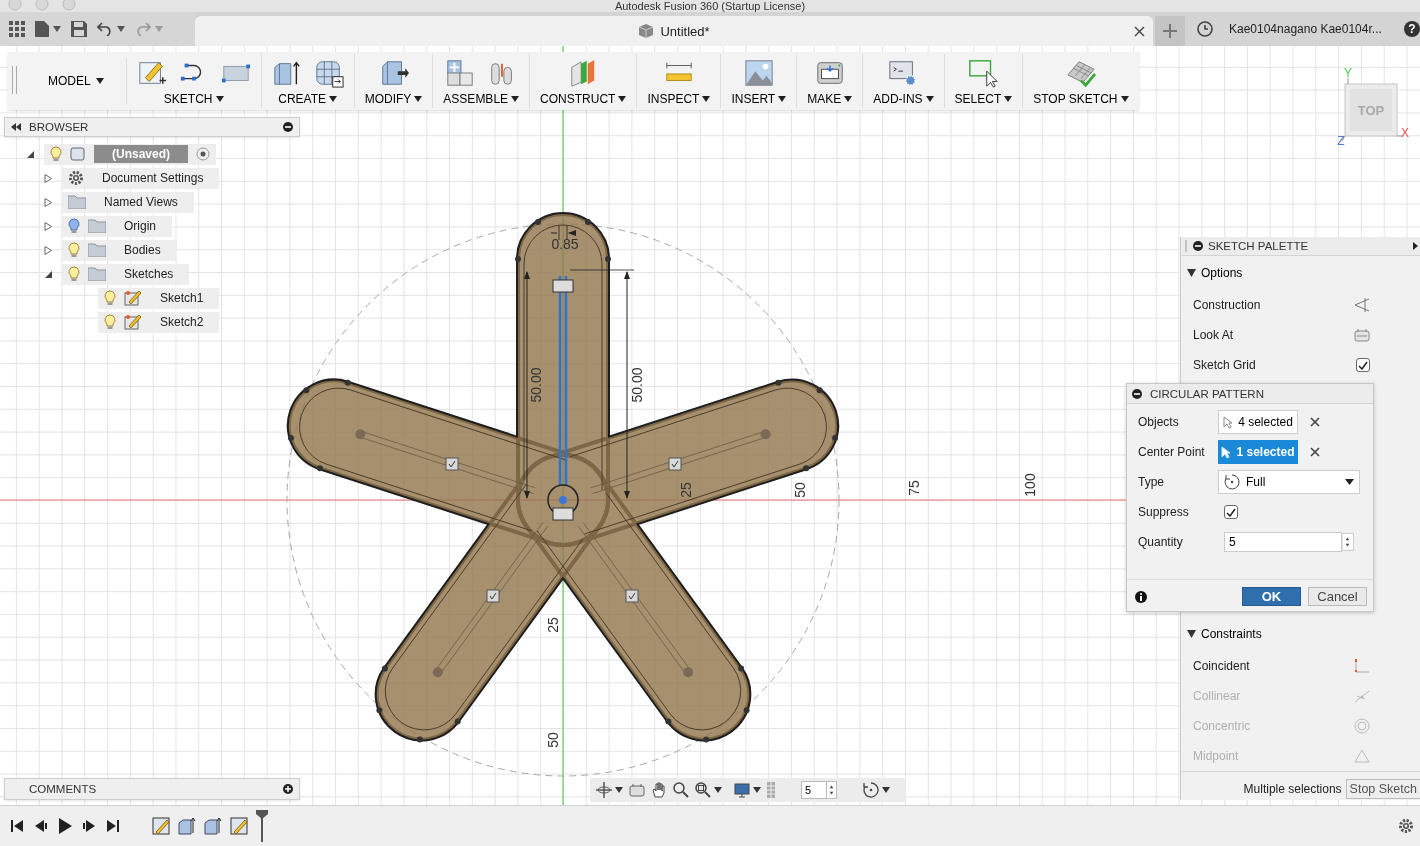 The height and width of the screenshot is (846, 1420). What do you see at coordinates (16, 127) in the screenshot?
I see `collapse-icon` at bounding box center [16, 127].